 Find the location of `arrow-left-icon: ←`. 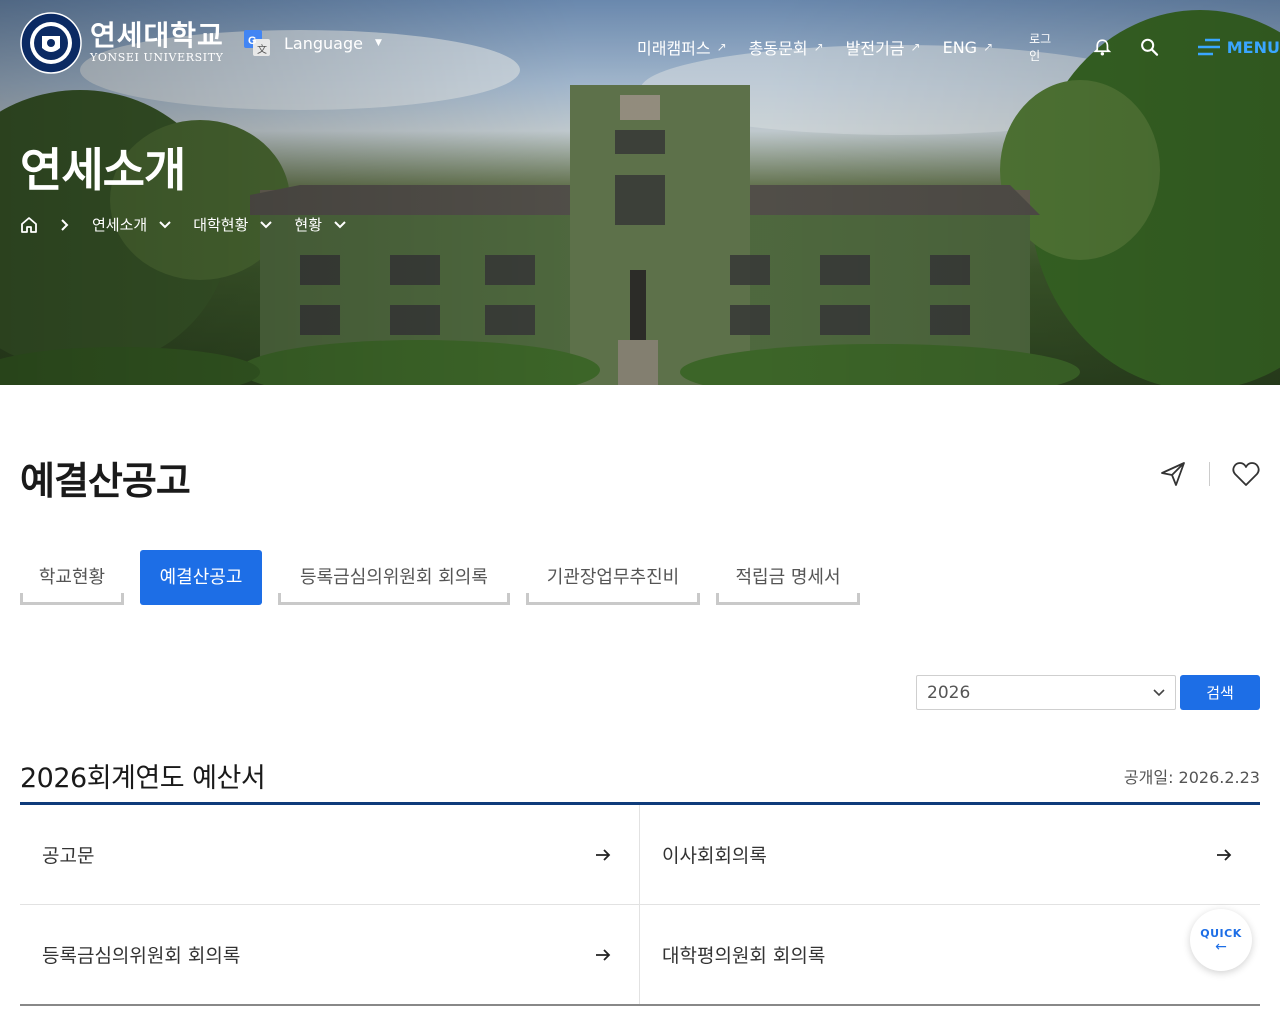

arrow-left-icon: ← is located at coordinates (1221, 946).